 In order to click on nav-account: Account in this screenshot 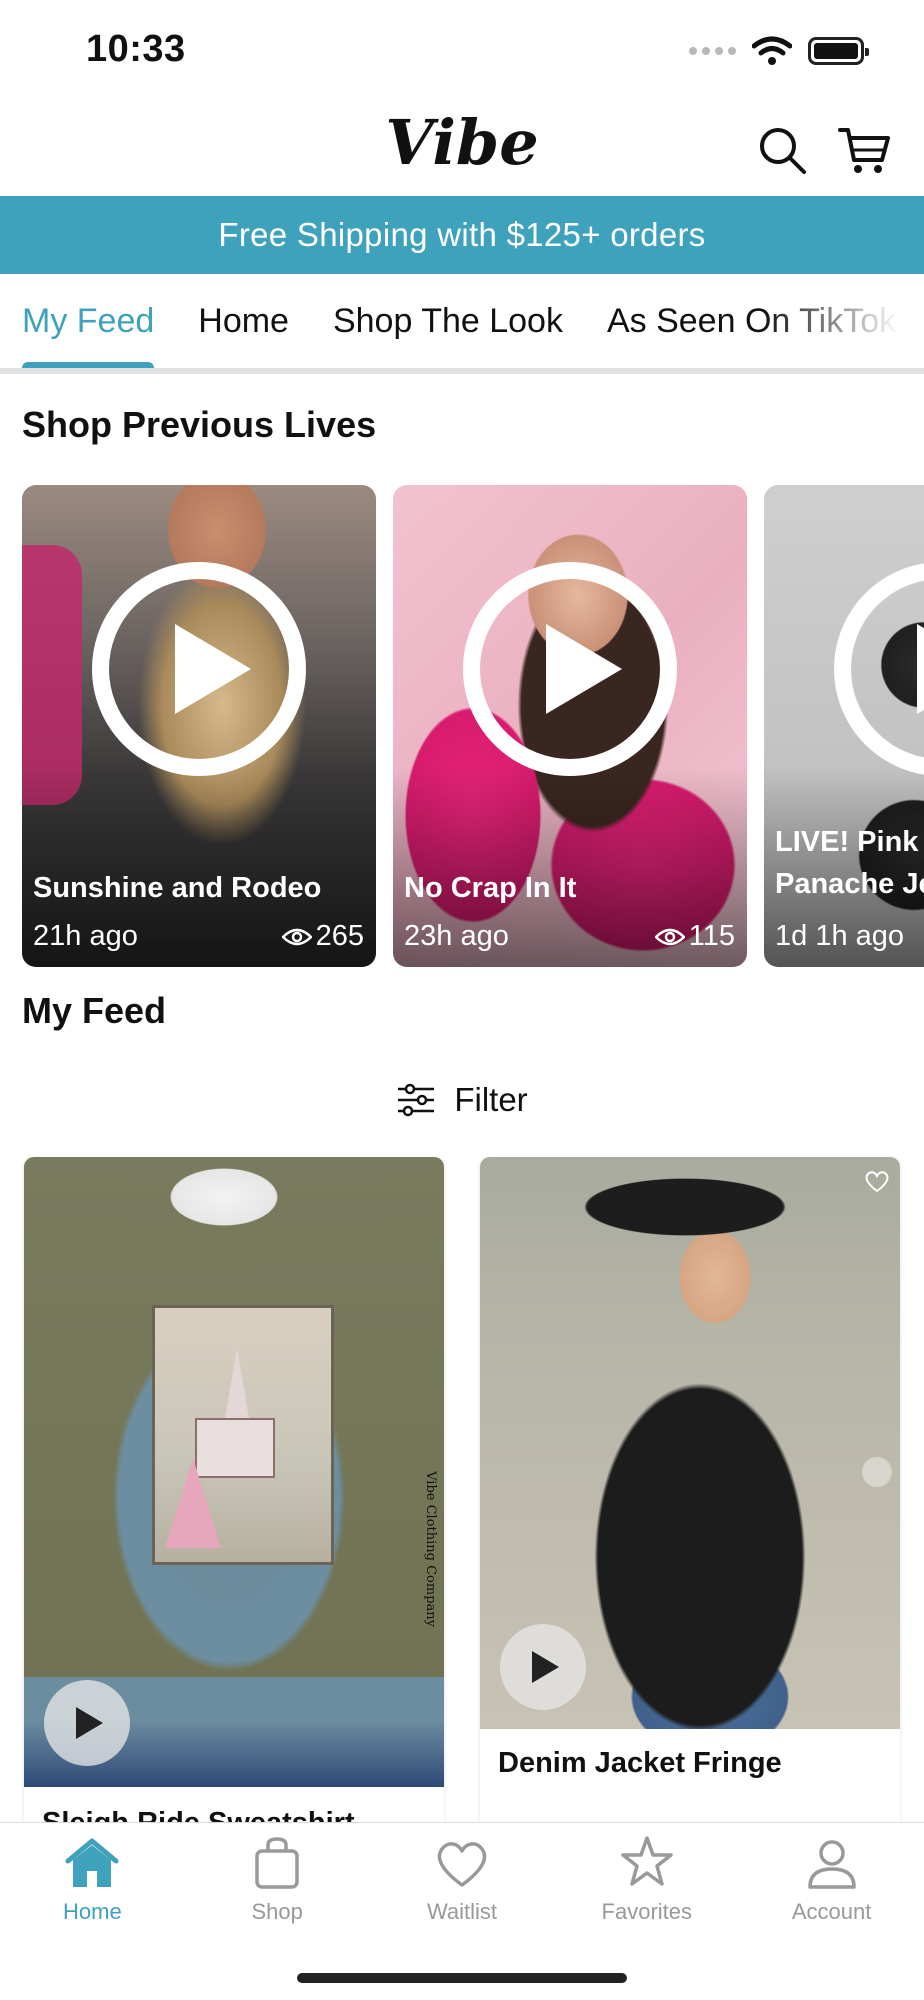, I will do `click(832, 1879)`.